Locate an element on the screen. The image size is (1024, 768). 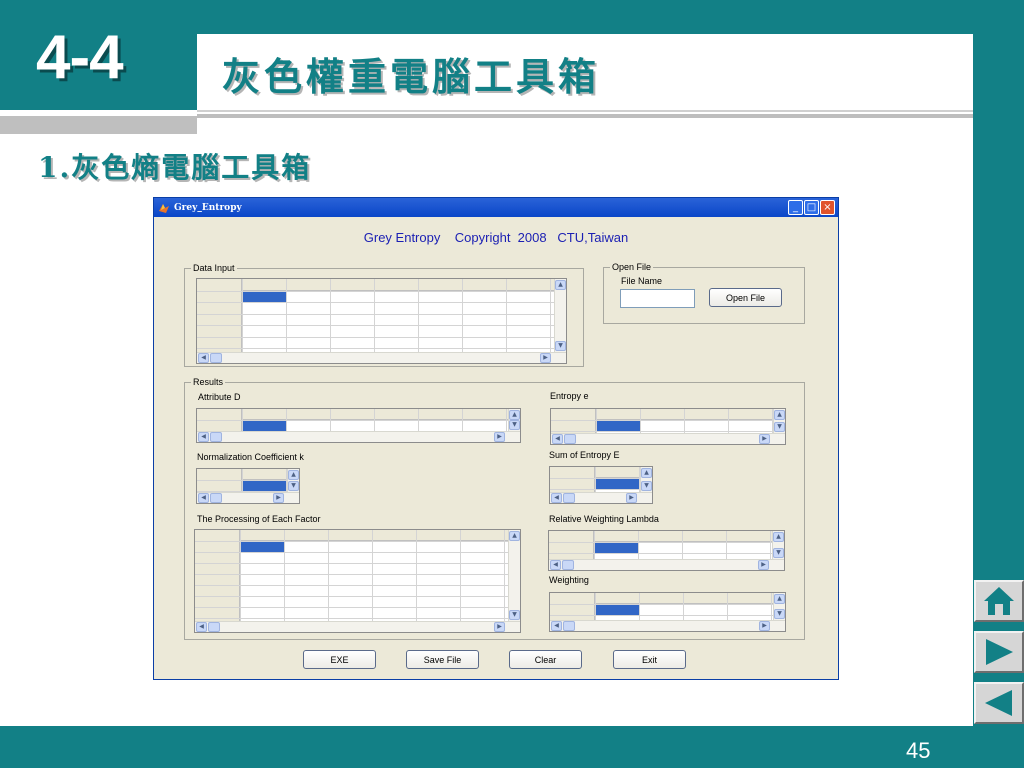
normalization-k-table: ▲ ▼ ◀ ▶ is located at coordinates (248, 486).